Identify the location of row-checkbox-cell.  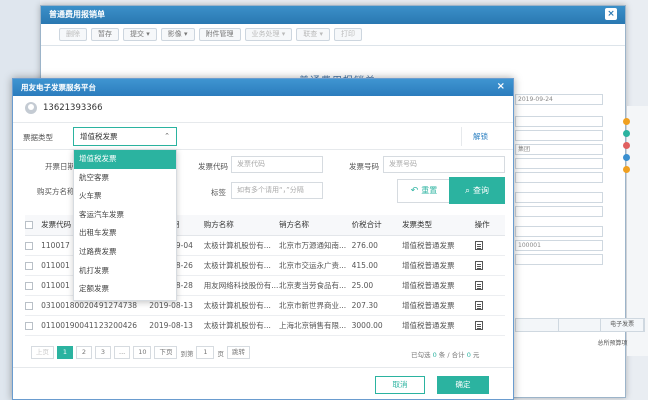
(33, 245).